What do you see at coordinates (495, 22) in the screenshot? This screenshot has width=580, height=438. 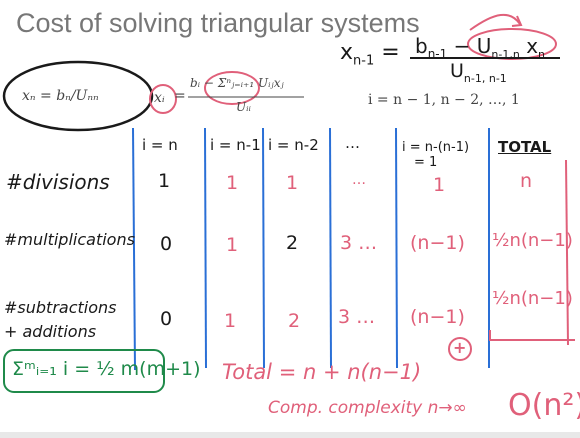 I see `arrow-annotation` at bounding box center [495, 22].